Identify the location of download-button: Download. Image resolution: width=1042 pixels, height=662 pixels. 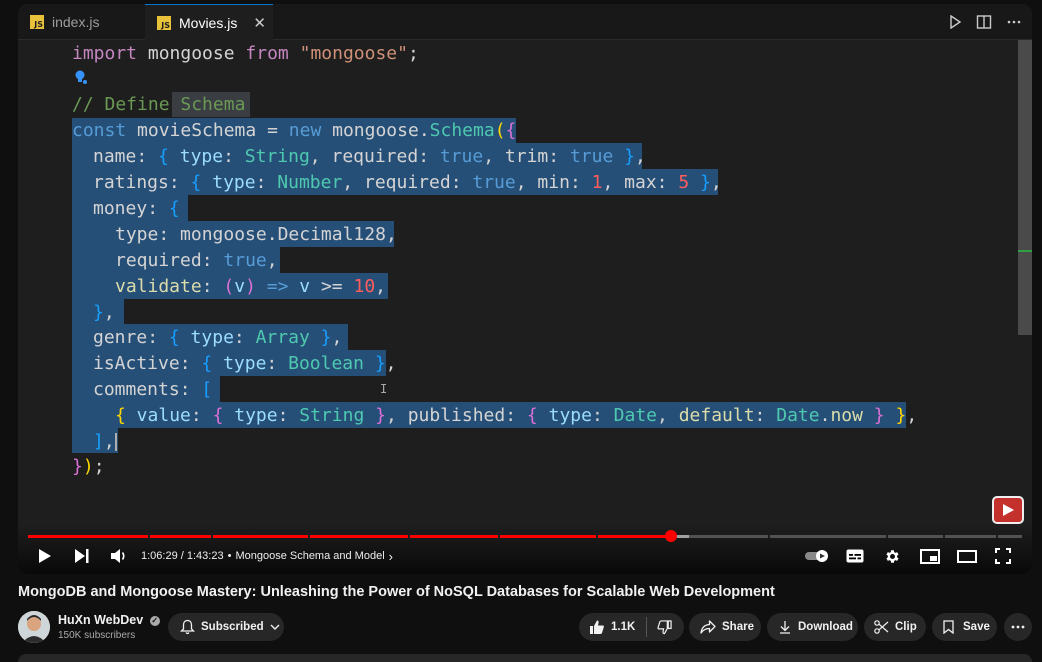
(812, 627).